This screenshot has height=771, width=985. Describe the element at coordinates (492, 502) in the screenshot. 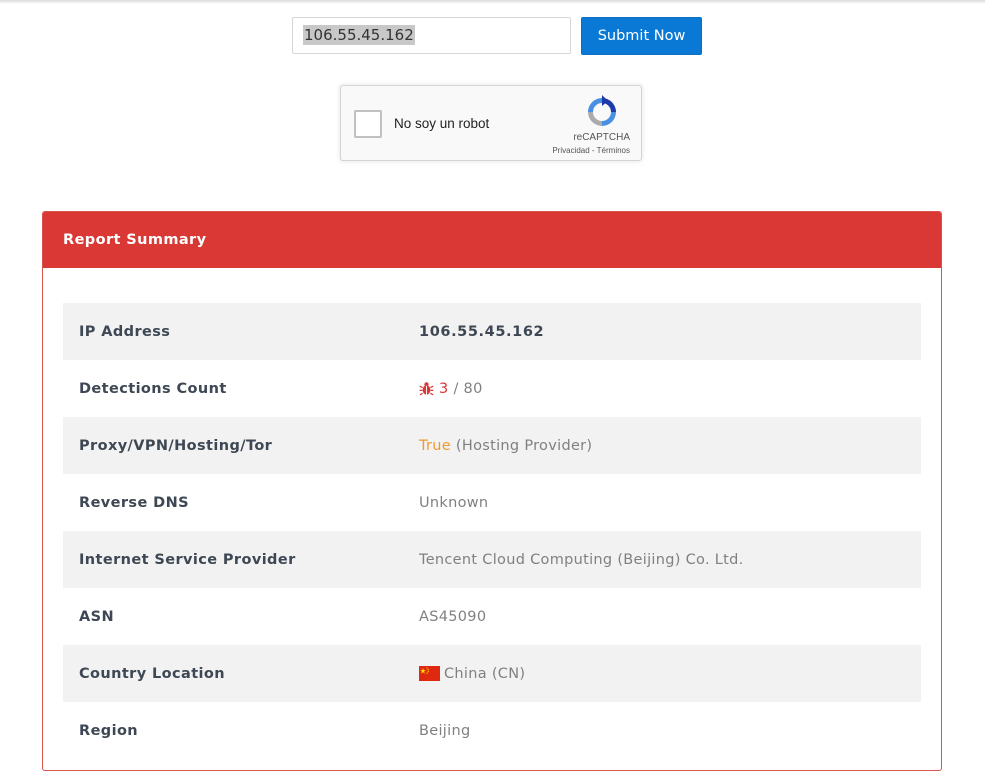

I see `table-row-reverse-dns: Reverse DNS Unknown` at that location.